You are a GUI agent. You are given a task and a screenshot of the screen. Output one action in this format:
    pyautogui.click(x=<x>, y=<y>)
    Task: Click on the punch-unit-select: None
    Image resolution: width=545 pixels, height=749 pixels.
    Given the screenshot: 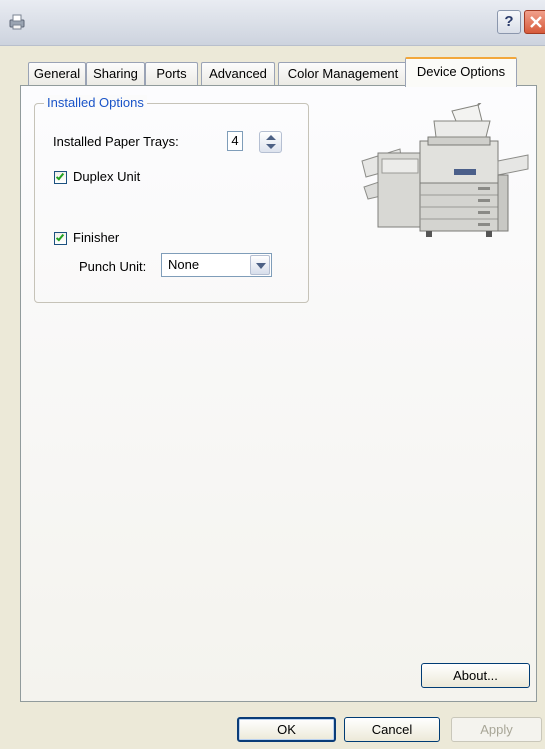 What is the action you would take?
    pyautogui.click(x=216, y=265)
    